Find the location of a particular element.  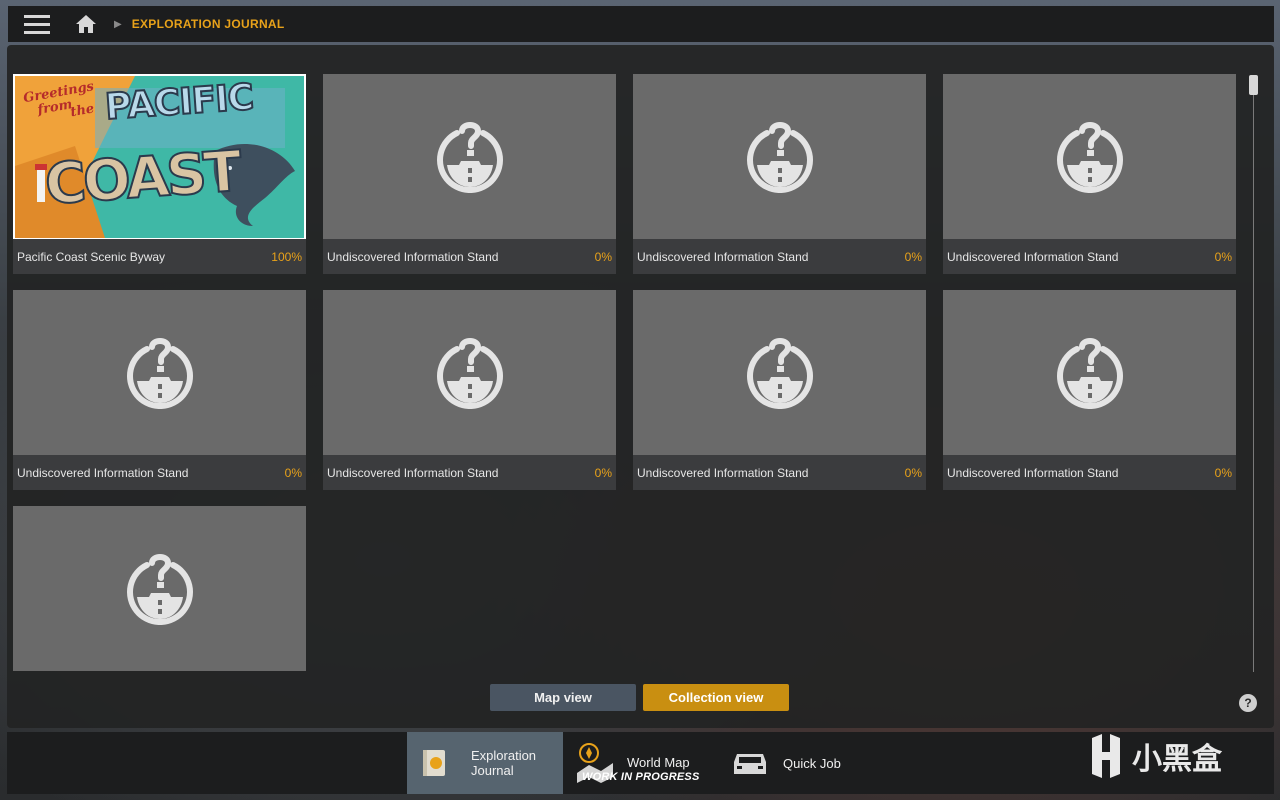

exploration-journal-tab: Exploration Journal is located at coordinates (485, 763).